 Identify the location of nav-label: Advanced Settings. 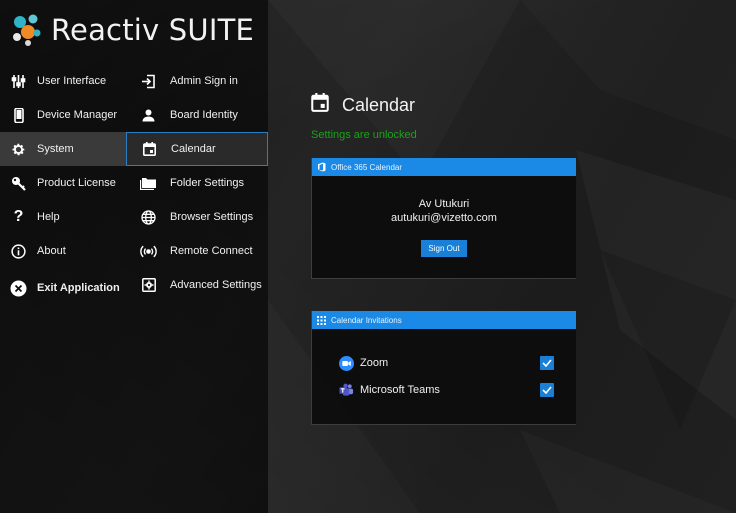
(216, 285).